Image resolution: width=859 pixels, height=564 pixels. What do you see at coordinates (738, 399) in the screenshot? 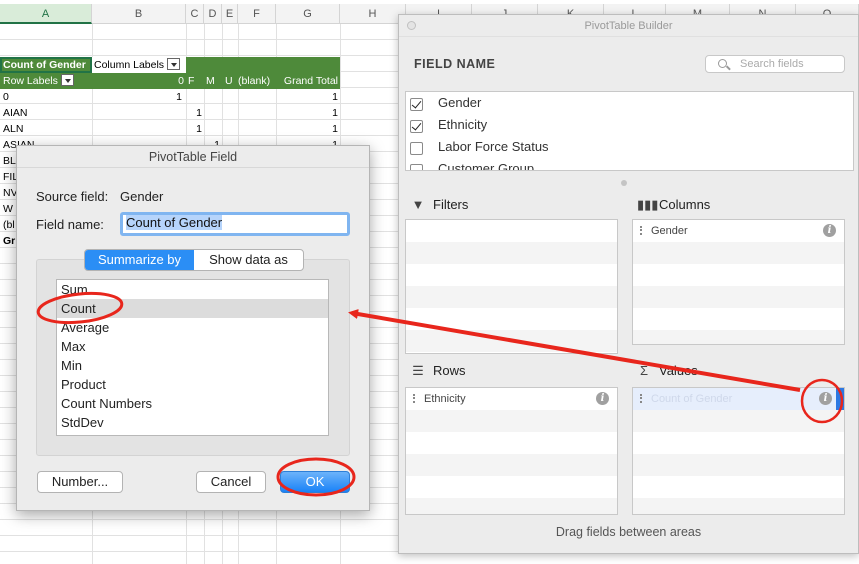
I see `values-item-count-of-gender: Count of Gender i` at bounding box center [738, 399].